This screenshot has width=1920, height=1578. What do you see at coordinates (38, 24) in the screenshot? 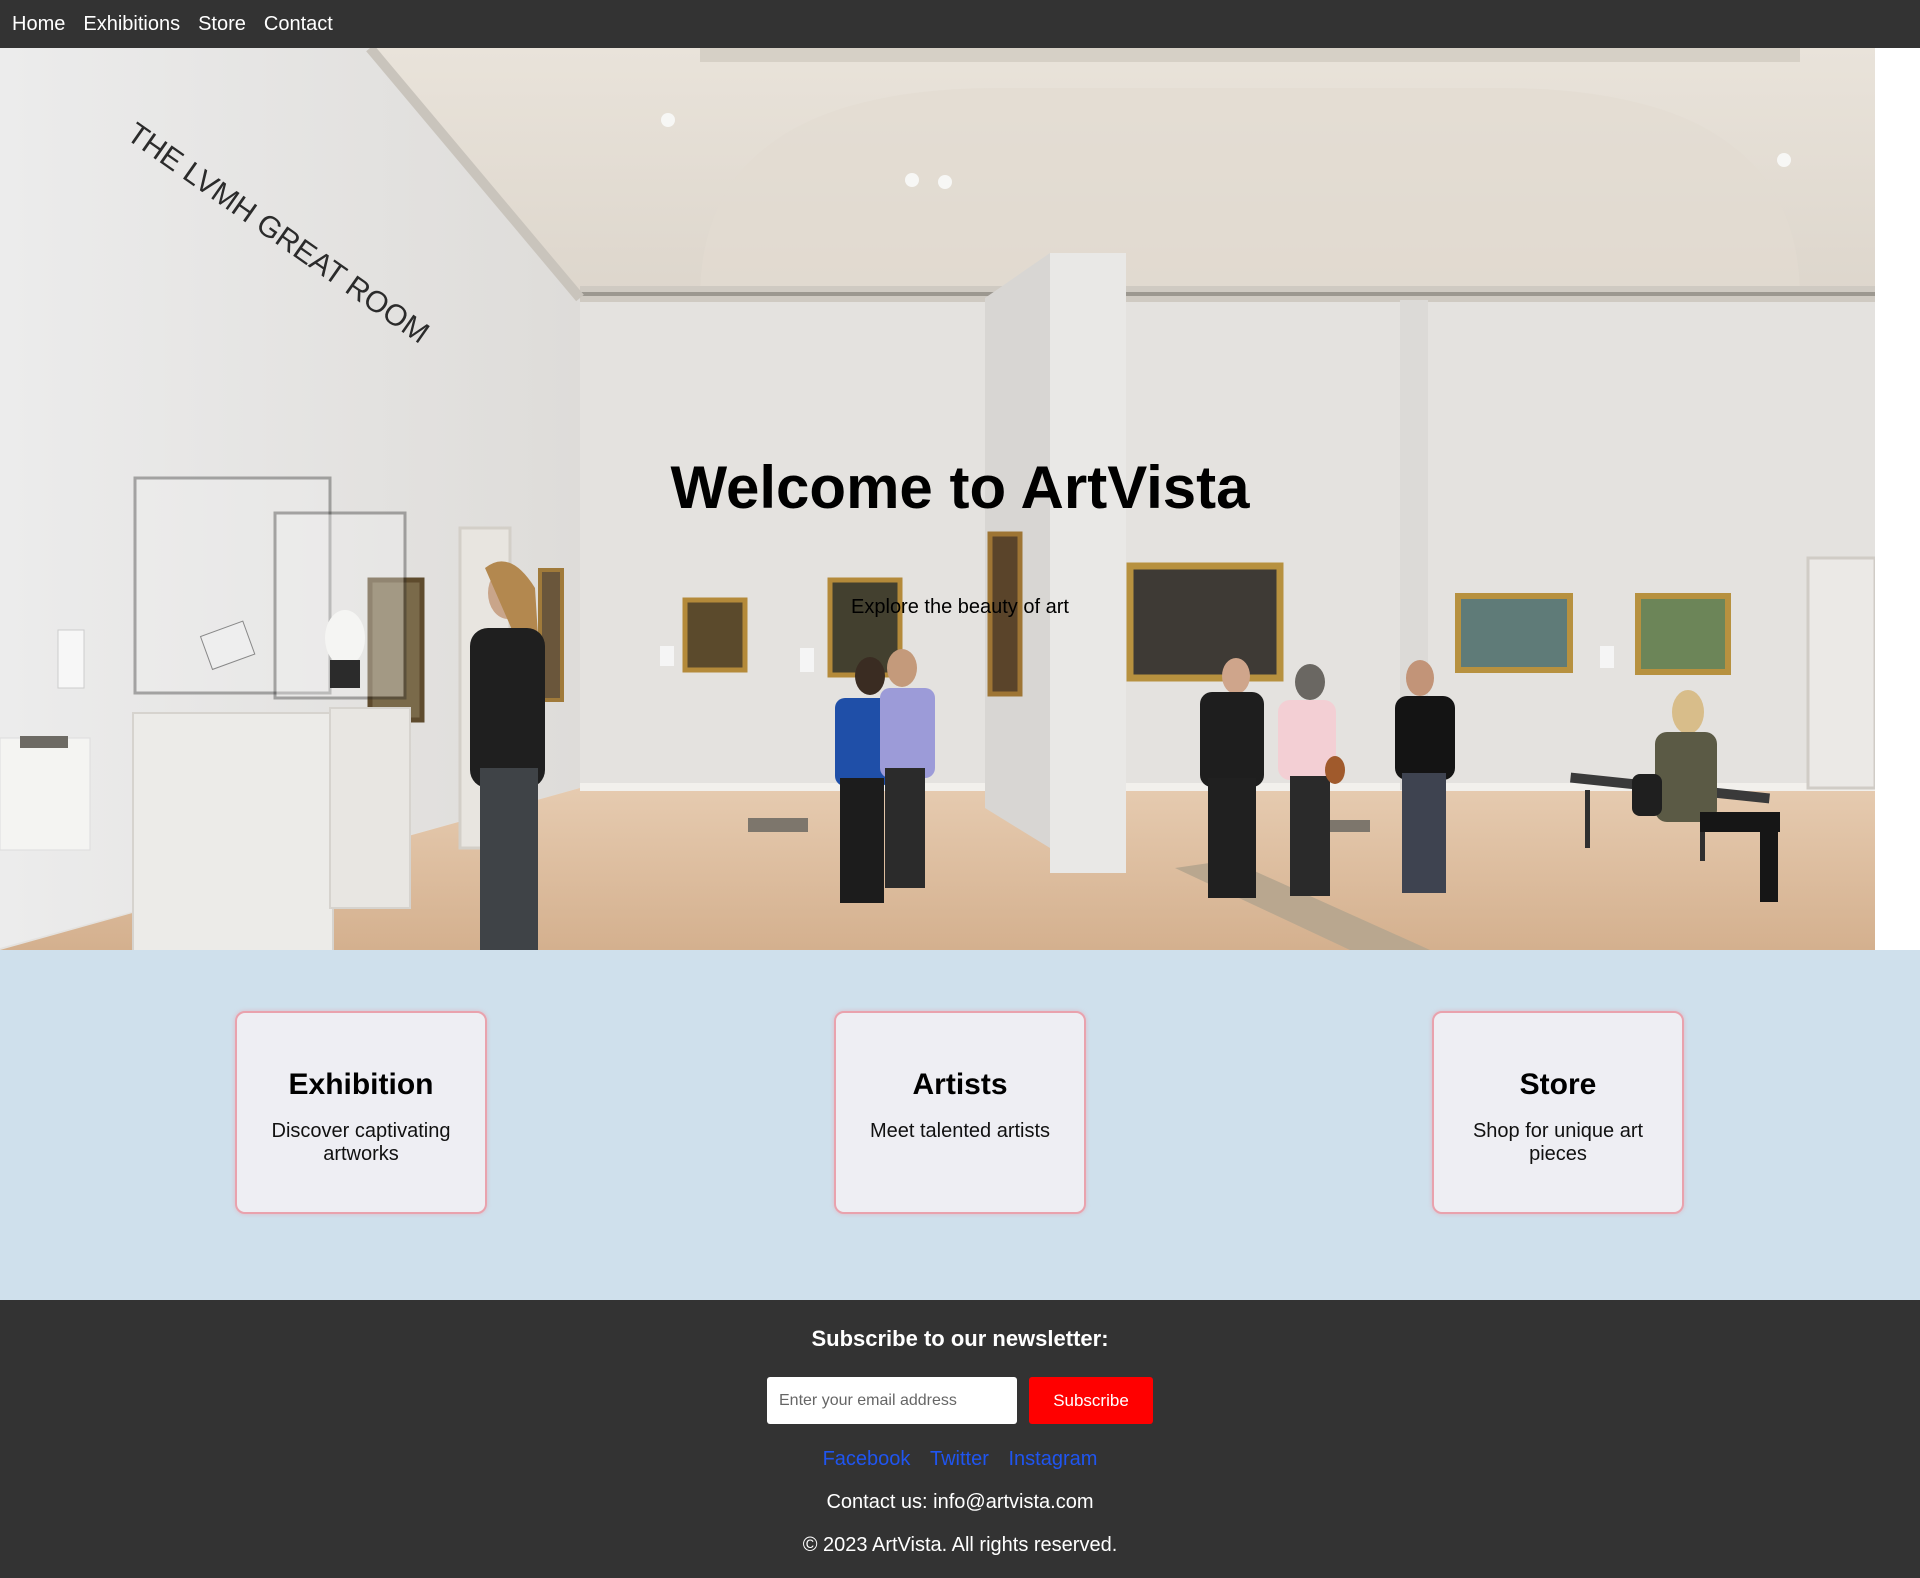
I see `nav-link-home: Home` at bounding box center [38, 24].